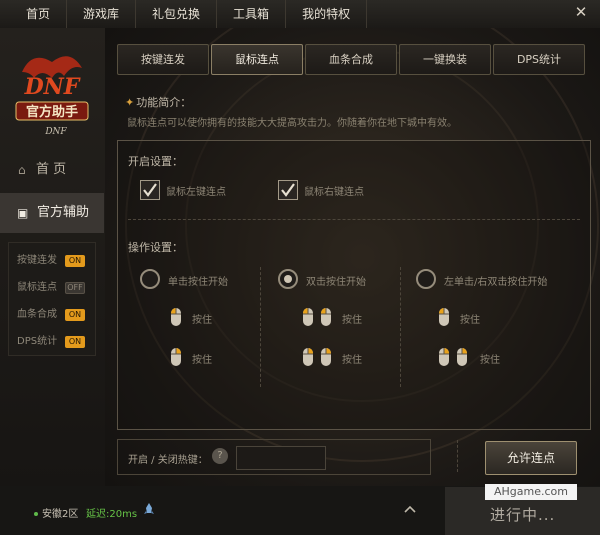  I want to click on mode-mixed-click-label: 左单击/右双击按住开始, so click(496, 282).